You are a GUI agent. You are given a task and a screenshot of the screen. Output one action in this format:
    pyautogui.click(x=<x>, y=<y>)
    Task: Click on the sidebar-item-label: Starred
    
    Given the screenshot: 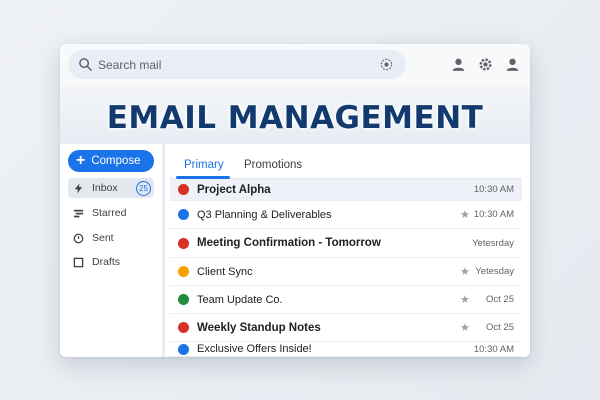 What is the action you would take?
    pyautogui.click(x=109, y=213)
    